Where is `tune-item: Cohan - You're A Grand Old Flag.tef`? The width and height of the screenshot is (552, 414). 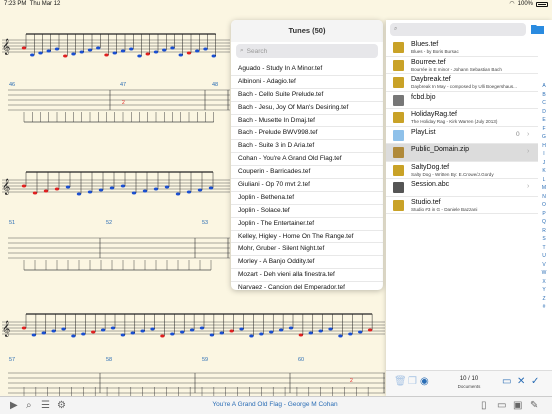
tune-item: Cohan - You're A Grand Old Flag.tef is located at coordinates (307, 160).